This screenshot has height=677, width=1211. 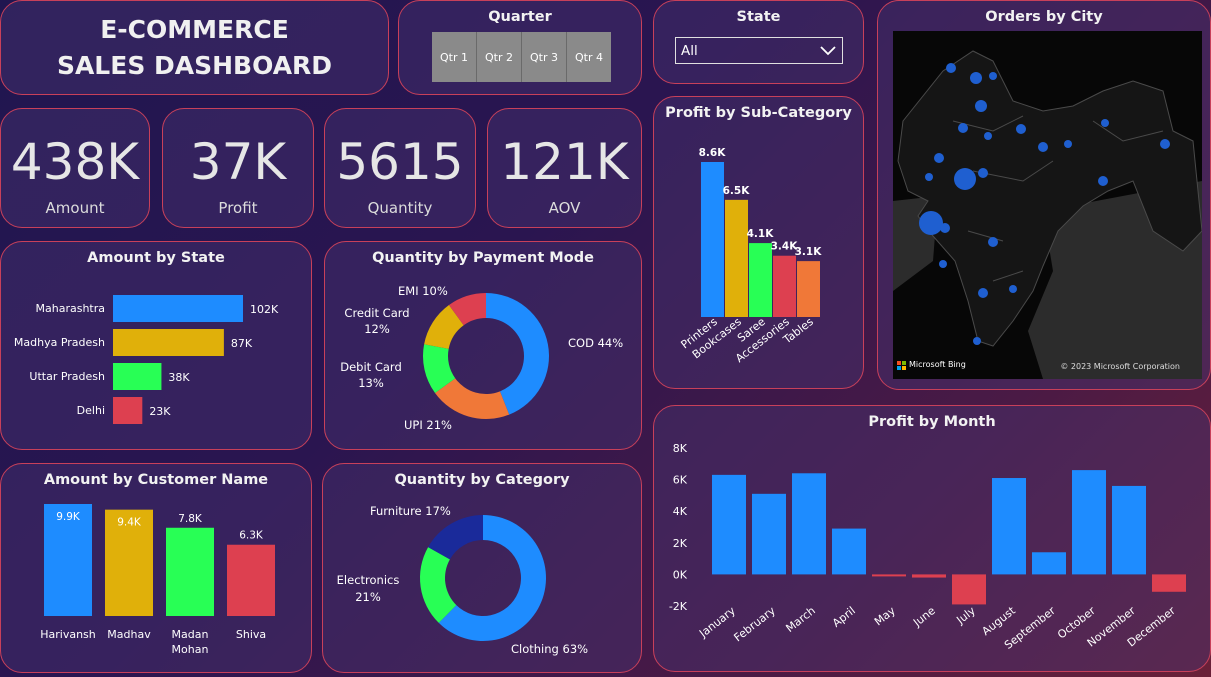 I want to click on customer-axis-label: Madan, so click(x=190, y=634).